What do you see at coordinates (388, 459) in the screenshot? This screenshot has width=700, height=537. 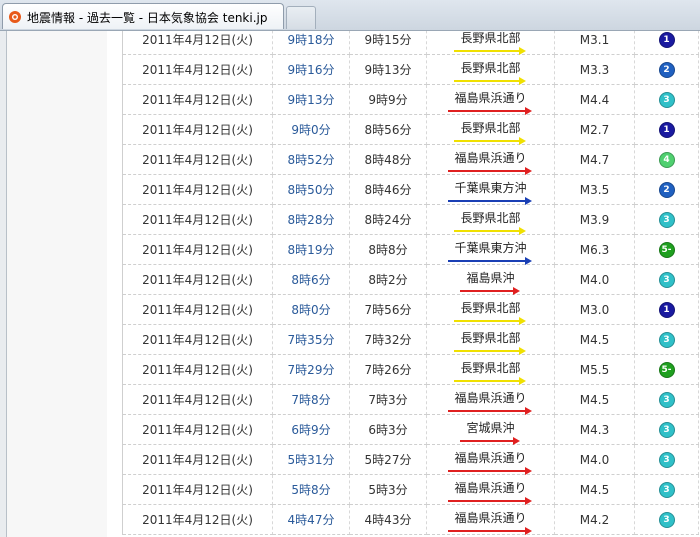 I see `occurrence-time: 5時27分` at bounding box center [388, 459].